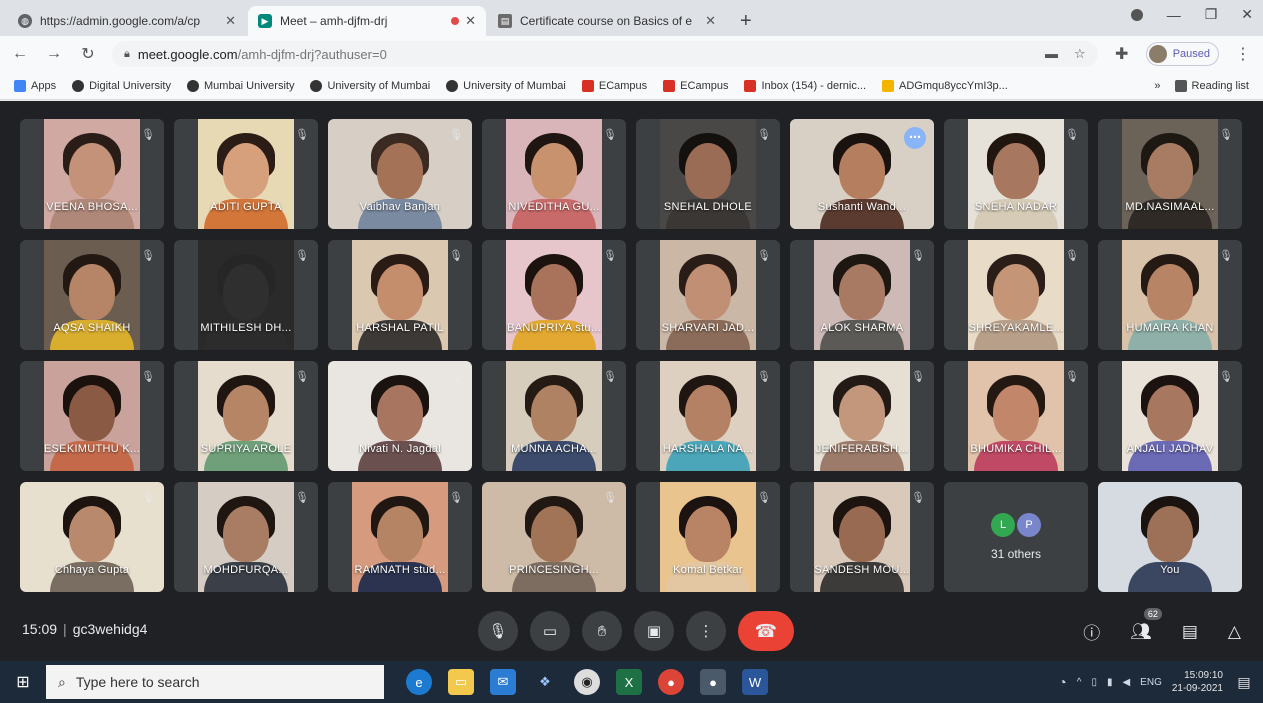  I want to click on file-explorer-icon: ▭, so click(461, 682).